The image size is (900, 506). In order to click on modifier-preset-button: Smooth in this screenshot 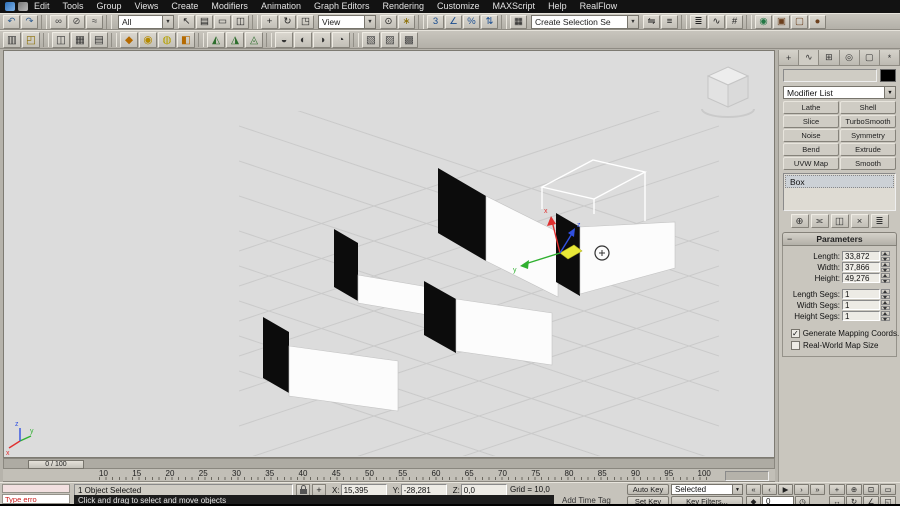, I will do `click(868, 163)`.